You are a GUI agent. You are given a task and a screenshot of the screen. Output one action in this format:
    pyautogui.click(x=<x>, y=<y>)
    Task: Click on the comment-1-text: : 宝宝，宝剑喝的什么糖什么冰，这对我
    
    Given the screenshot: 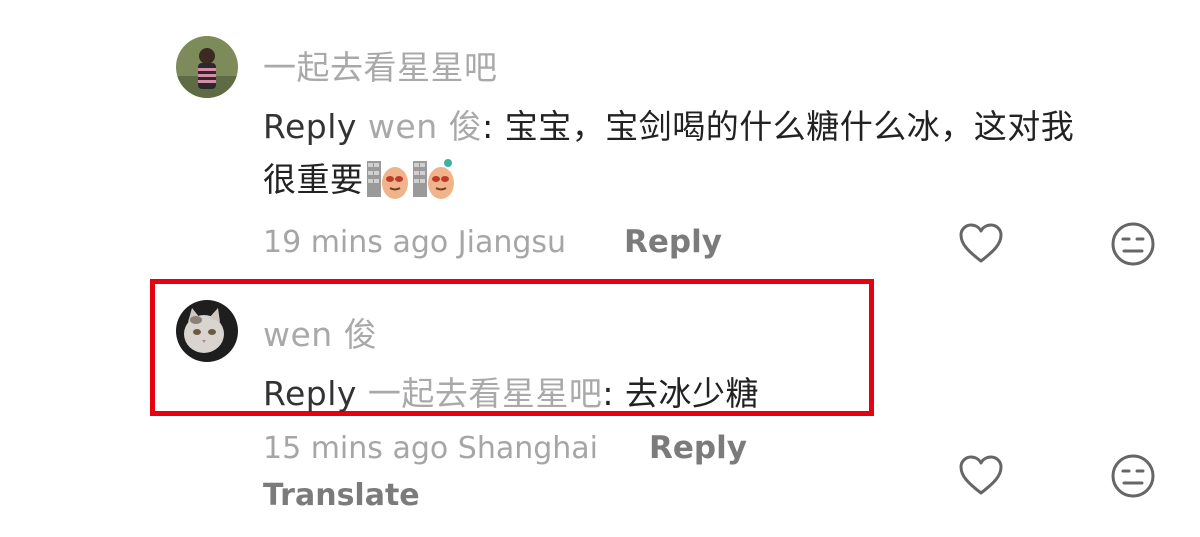 What is the action you would take?
    pyautogui.click(x=778, y=126)
    